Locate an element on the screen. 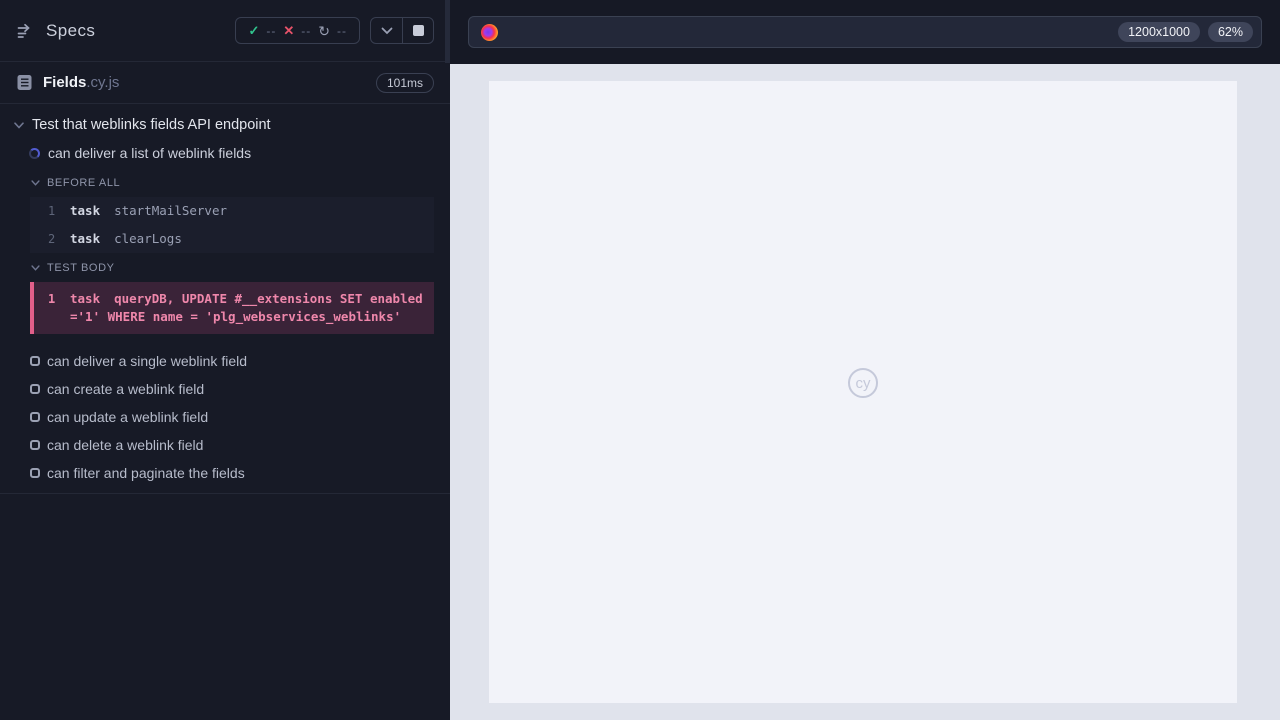 The image size is (1280, 720). spec-extension: .cy.js is located at coordinates (103, 82).